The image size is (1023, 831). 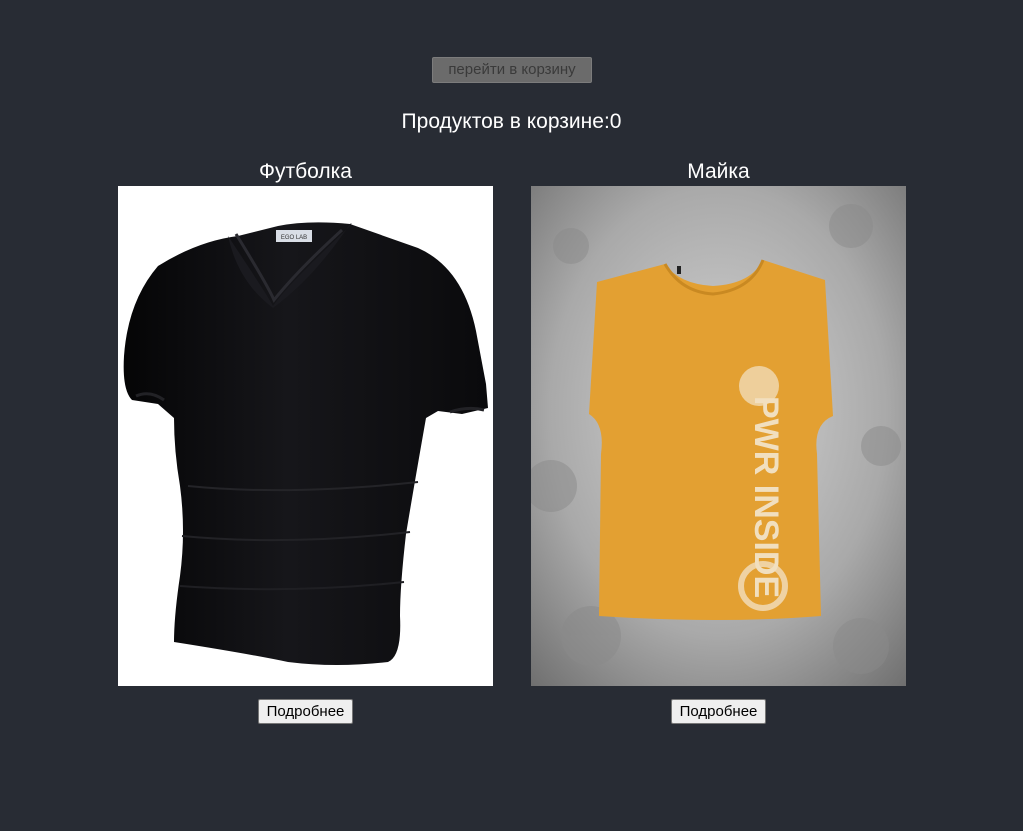 I want to click on details-button-tank-top: Подробнее, so click(x=718, y=711).